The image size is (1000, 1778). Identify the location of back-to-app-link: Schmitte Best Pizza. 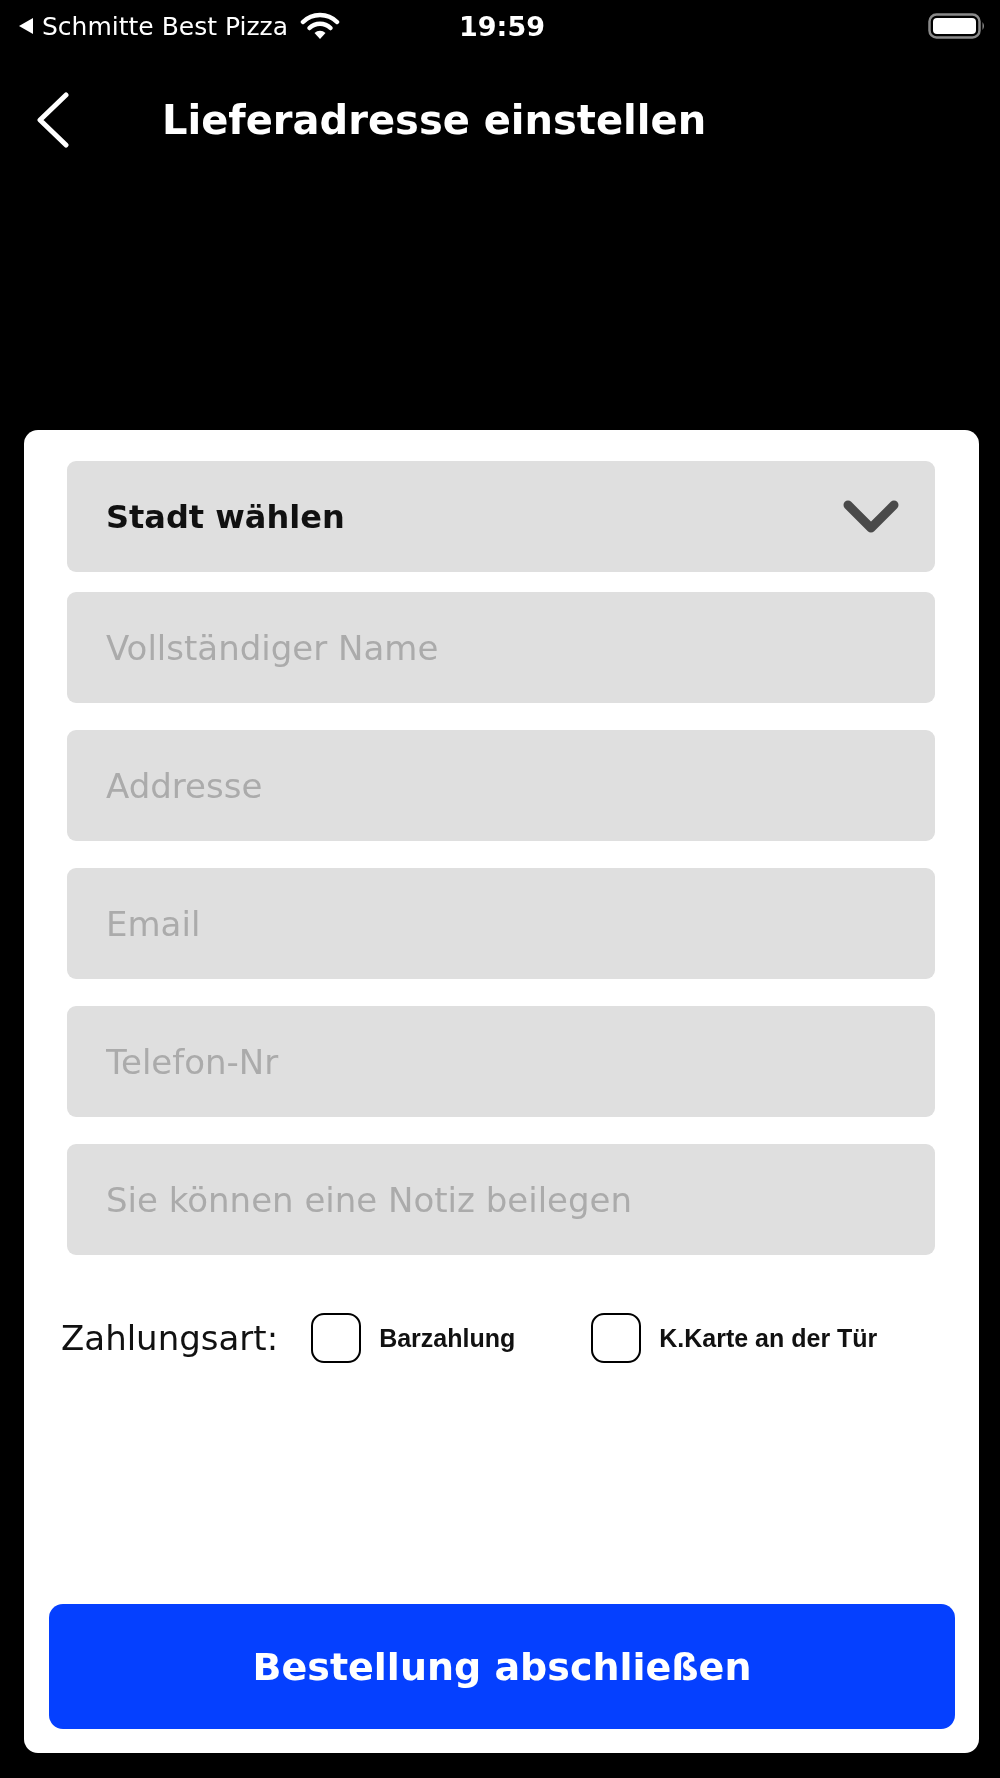
(165, 26).